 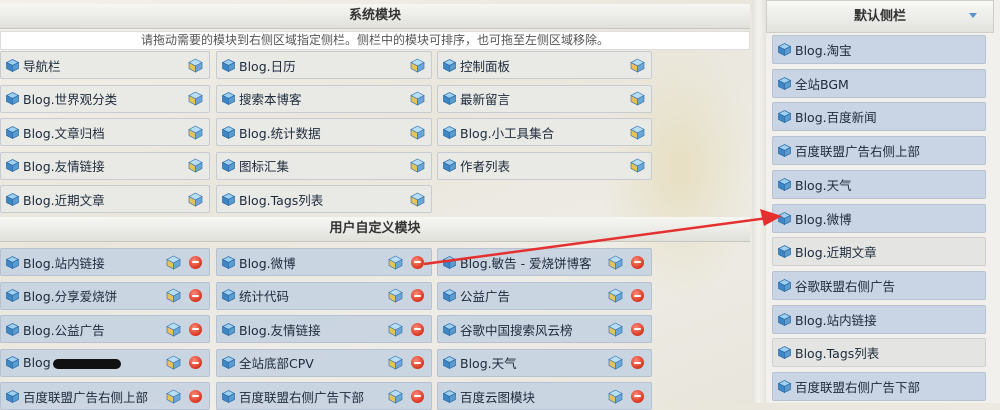 What do you see at coordinates (324, 65) in the screenshot?
I see `module-item: Blog.日历` at bounding box center [324, 65].